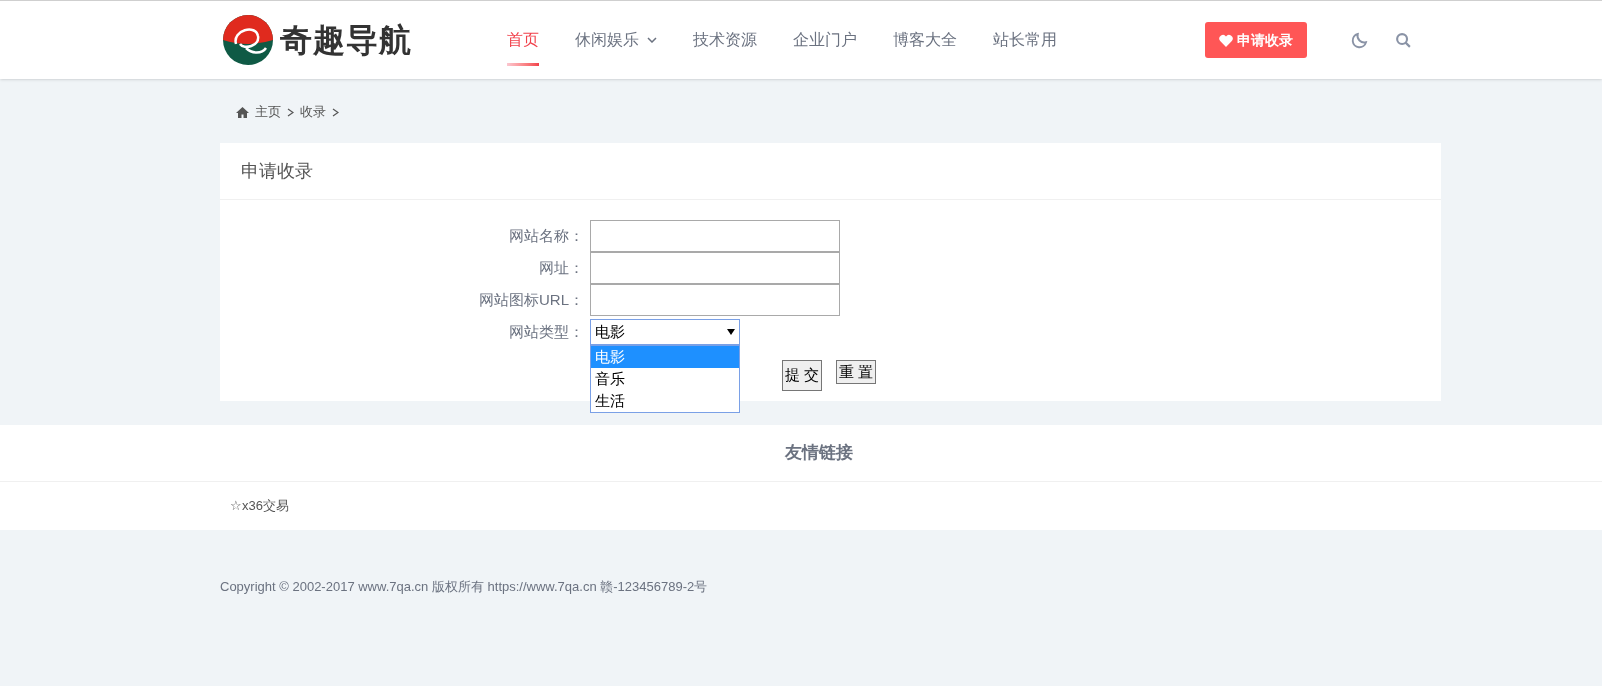  I want to click on field-label: 网站类型：, so click(546, 331).